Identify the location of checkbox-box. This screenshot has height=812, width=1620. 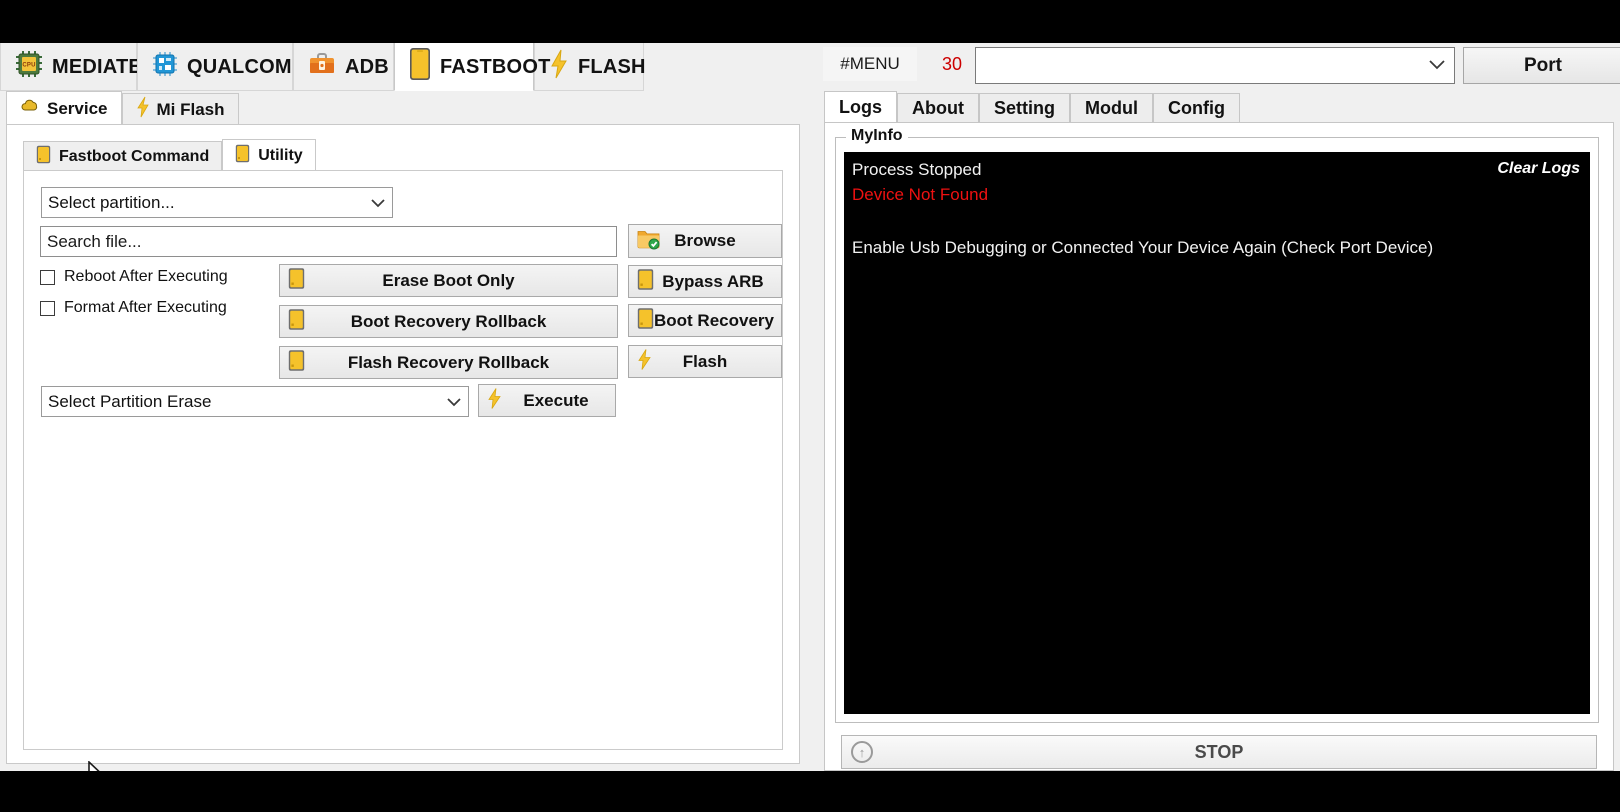
(47, 308).